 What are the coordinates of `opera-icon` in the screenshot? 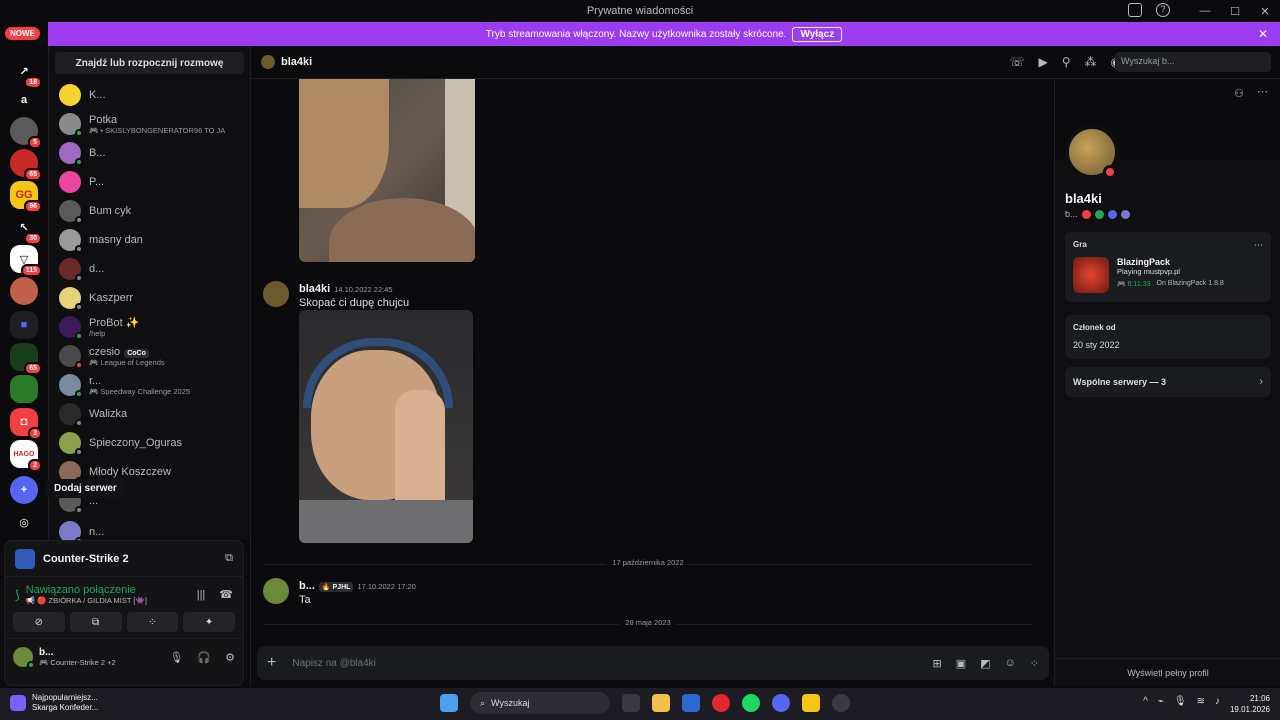 It's located at (721, 703).